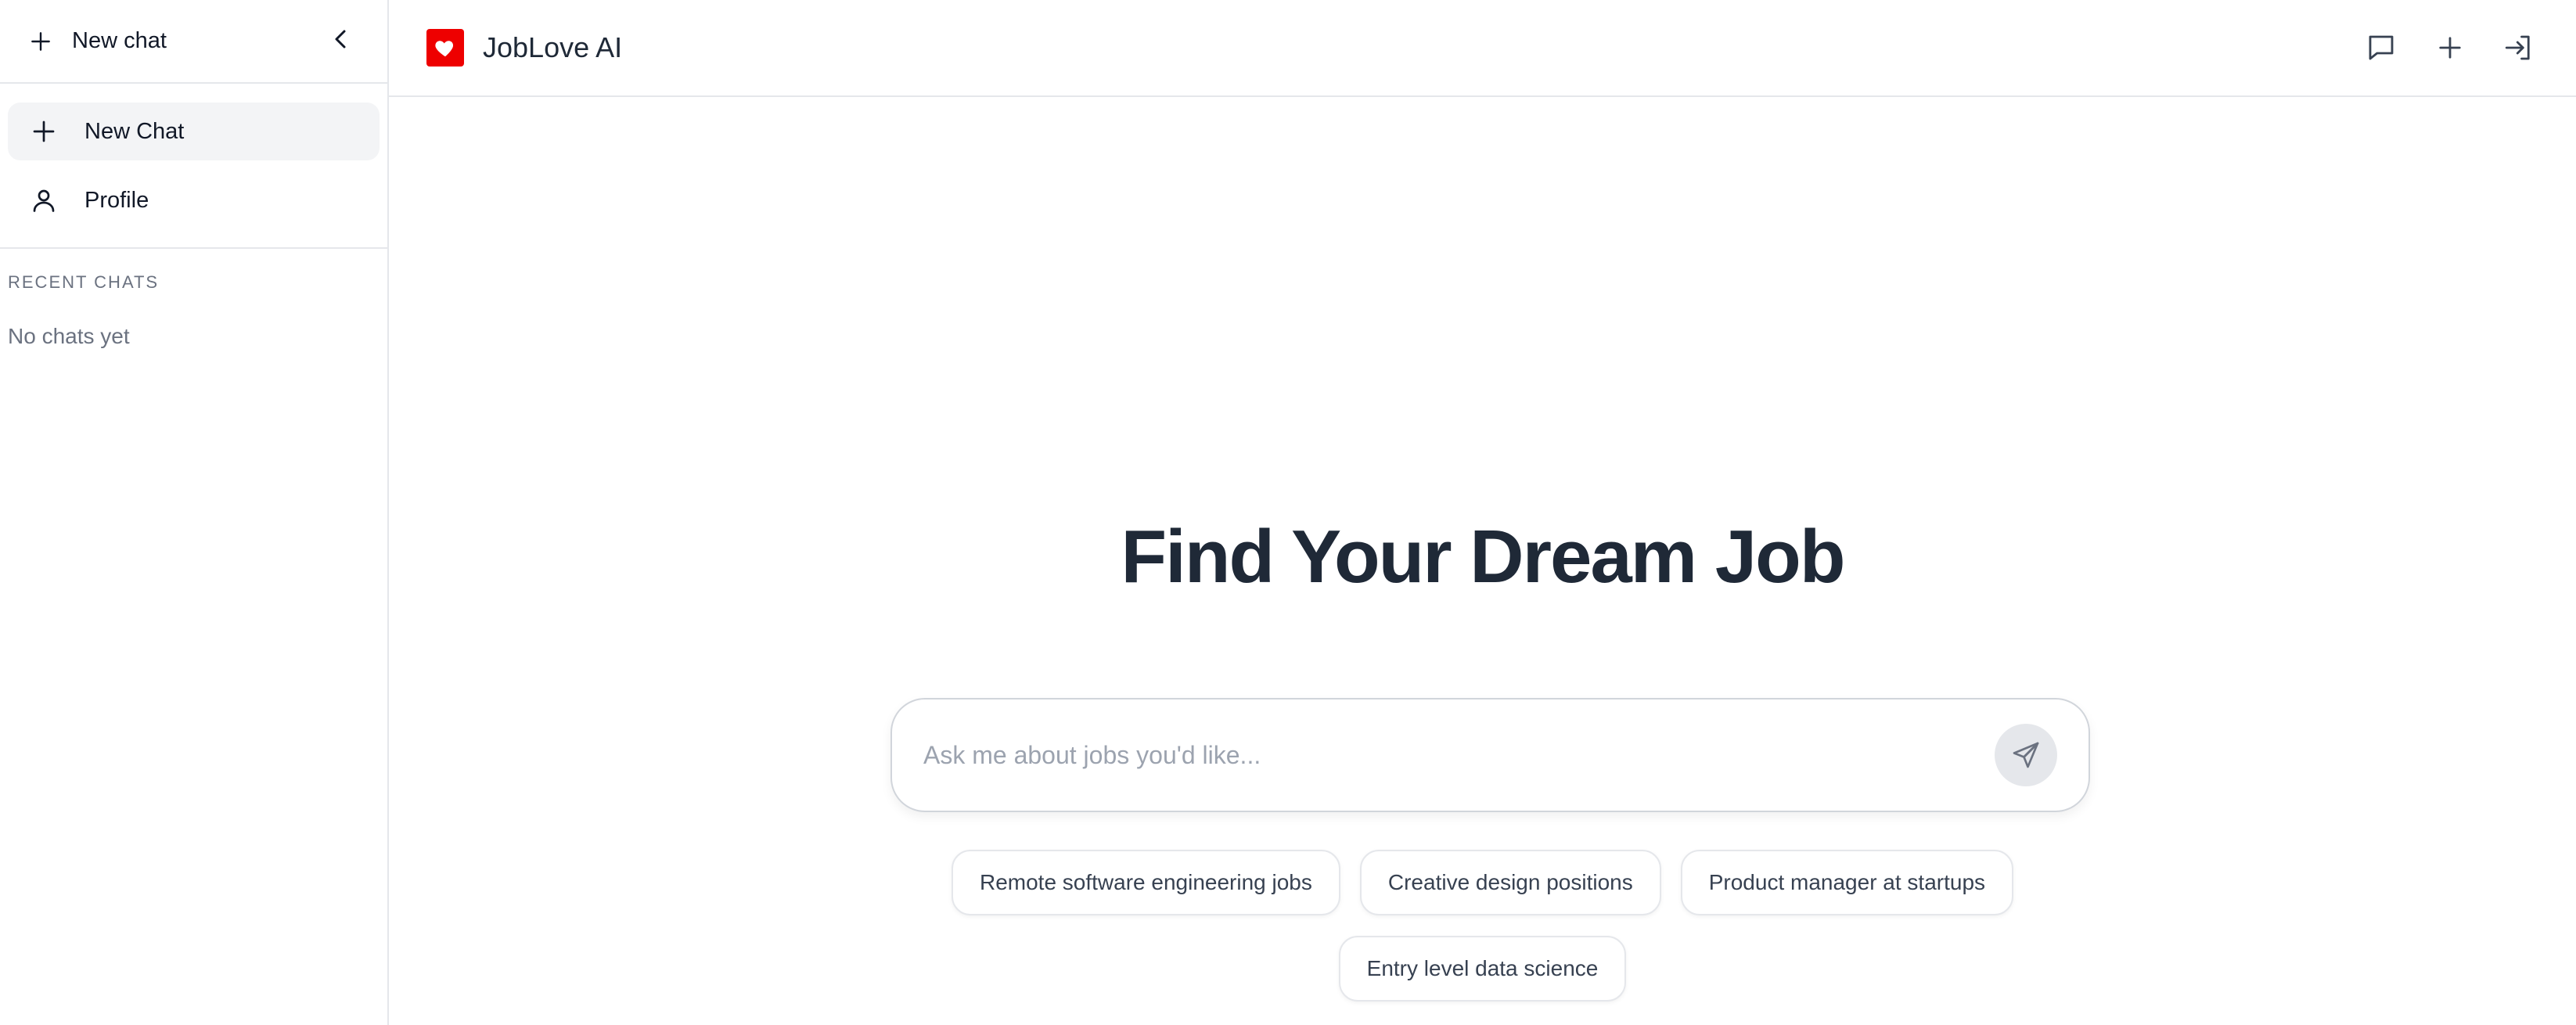 This screenshot has width=2576, height=1025. I want to click on chat-button, so click(2381, 48).